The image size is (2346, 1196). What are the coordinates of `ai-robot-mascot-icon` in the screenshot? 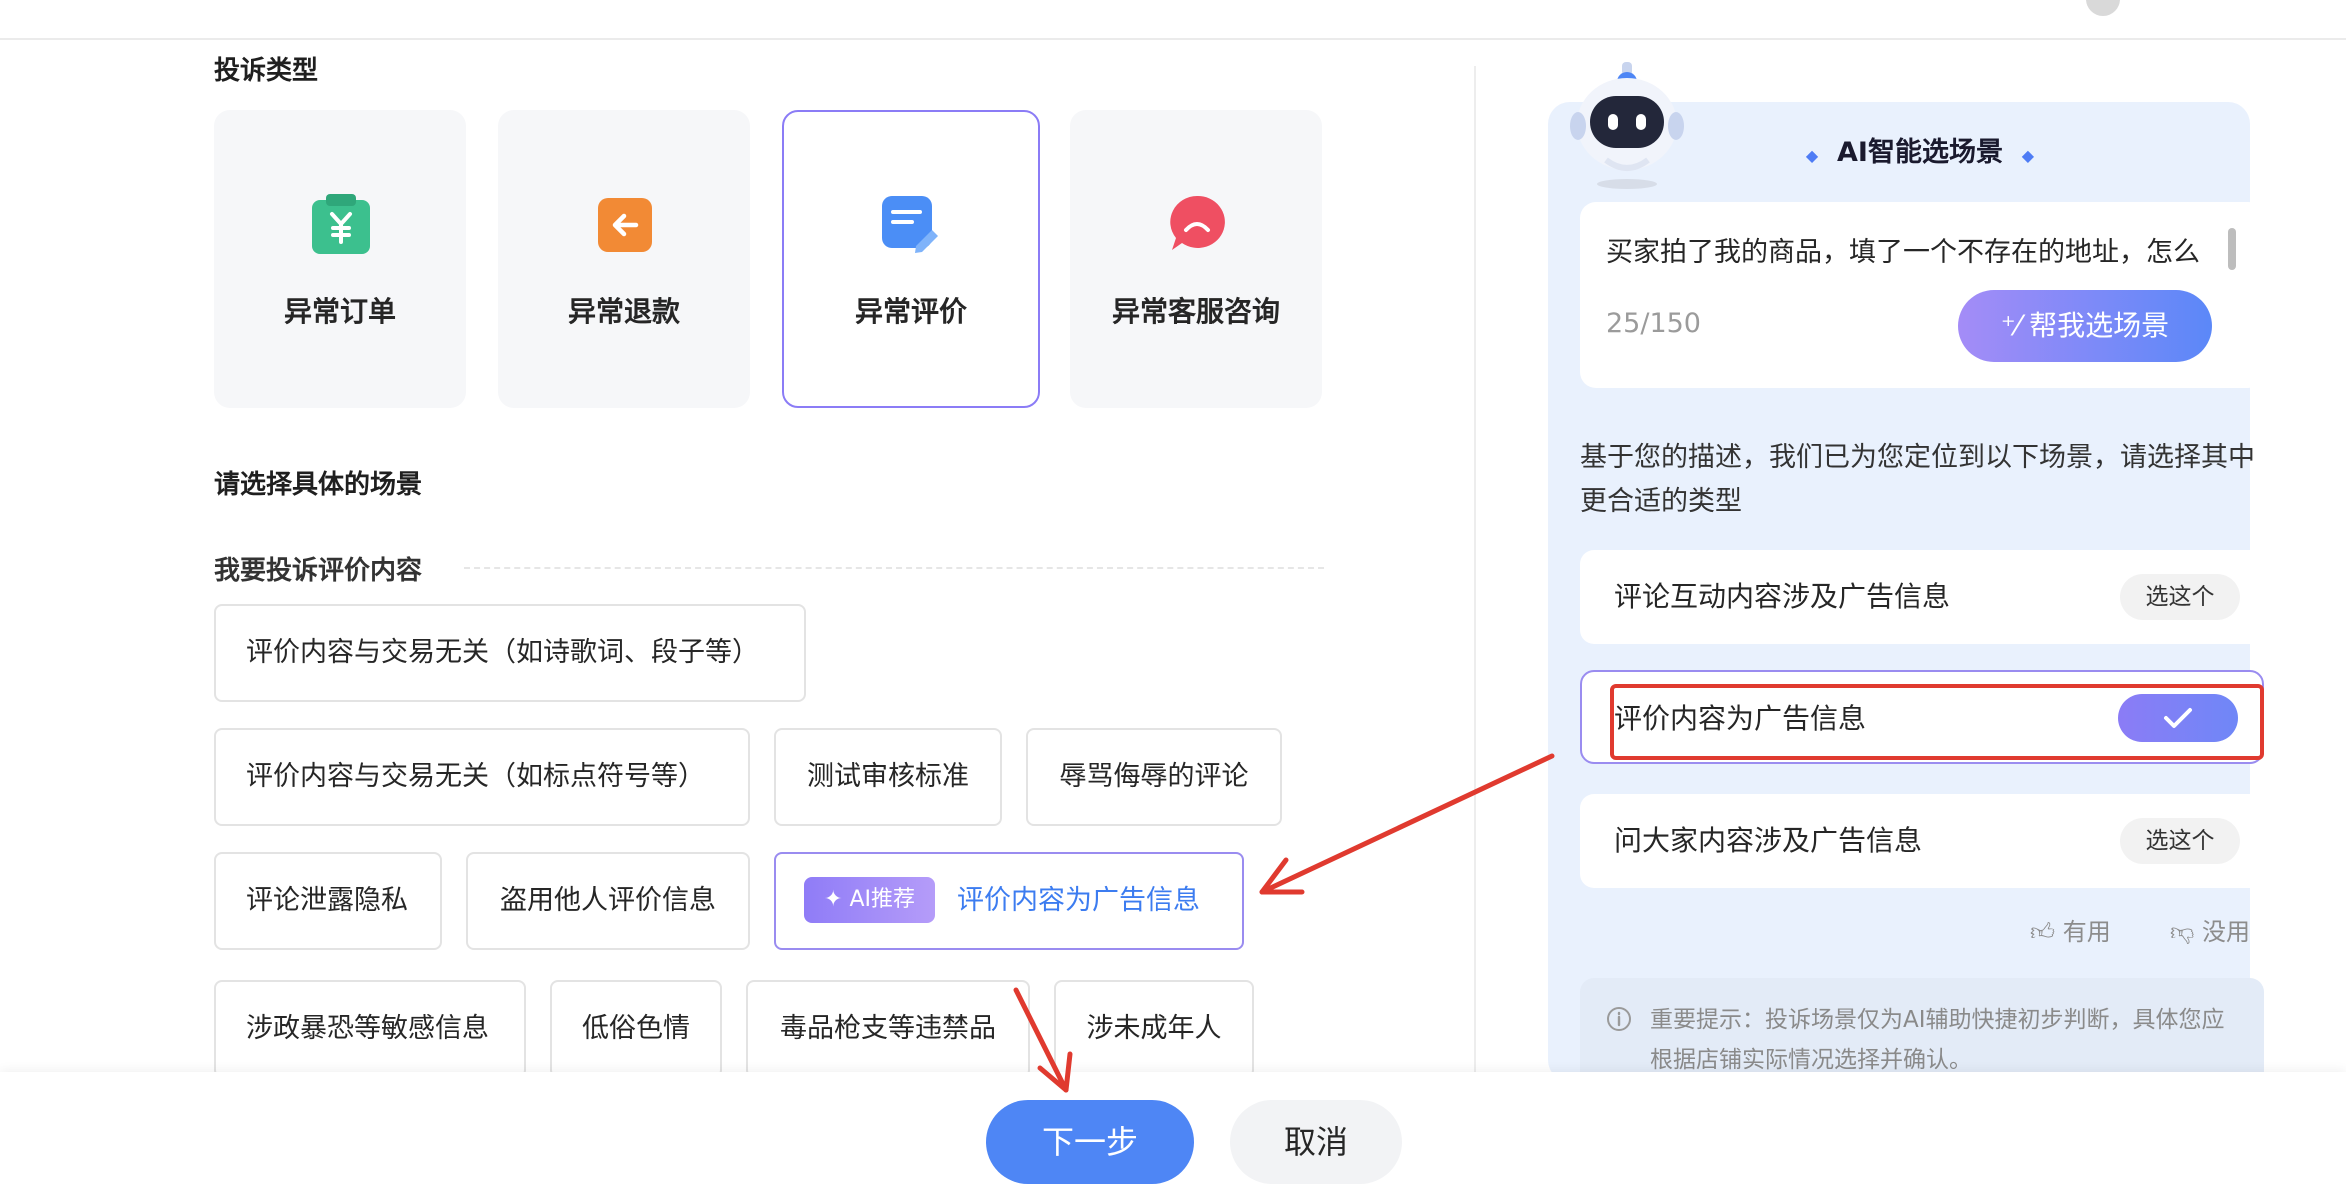 It's located at (1627, 125).